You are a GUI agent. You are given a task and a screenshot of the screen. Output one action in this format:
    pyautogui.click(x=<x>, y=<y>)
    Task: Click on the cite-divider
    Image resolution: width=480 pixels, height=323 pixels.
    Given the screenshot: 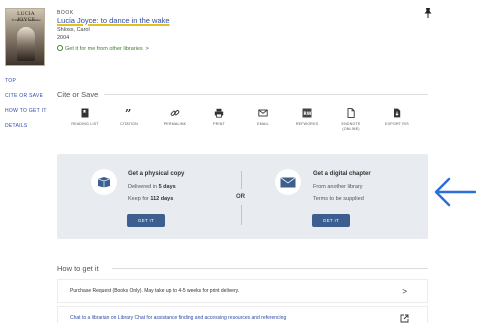 What is the action you would take?
    pyautogui.click(x=266, y=94)
    